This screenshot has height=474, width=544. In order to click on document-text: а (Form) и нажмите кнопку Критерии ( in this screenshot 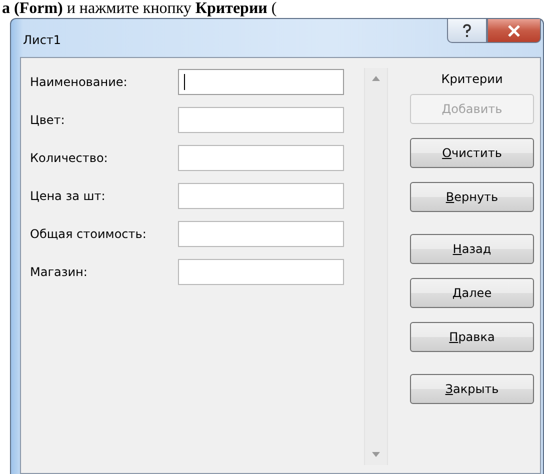, I will do `click(139, 9)`.